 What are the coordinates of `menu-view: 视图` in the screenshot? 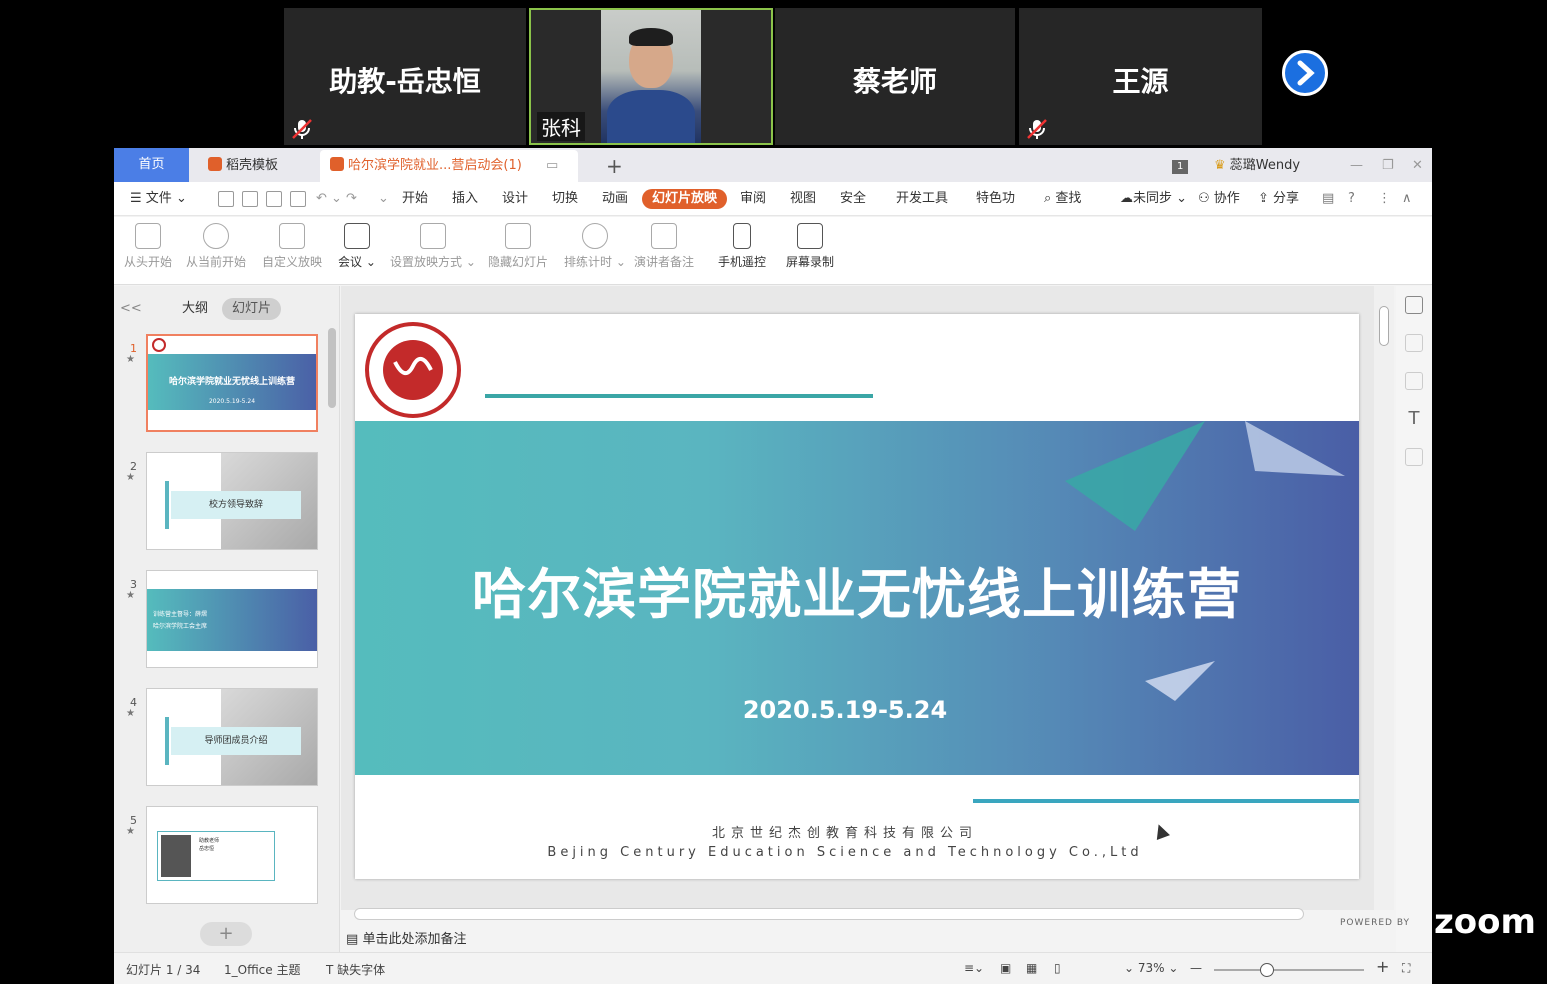 It's located at (803, 199).